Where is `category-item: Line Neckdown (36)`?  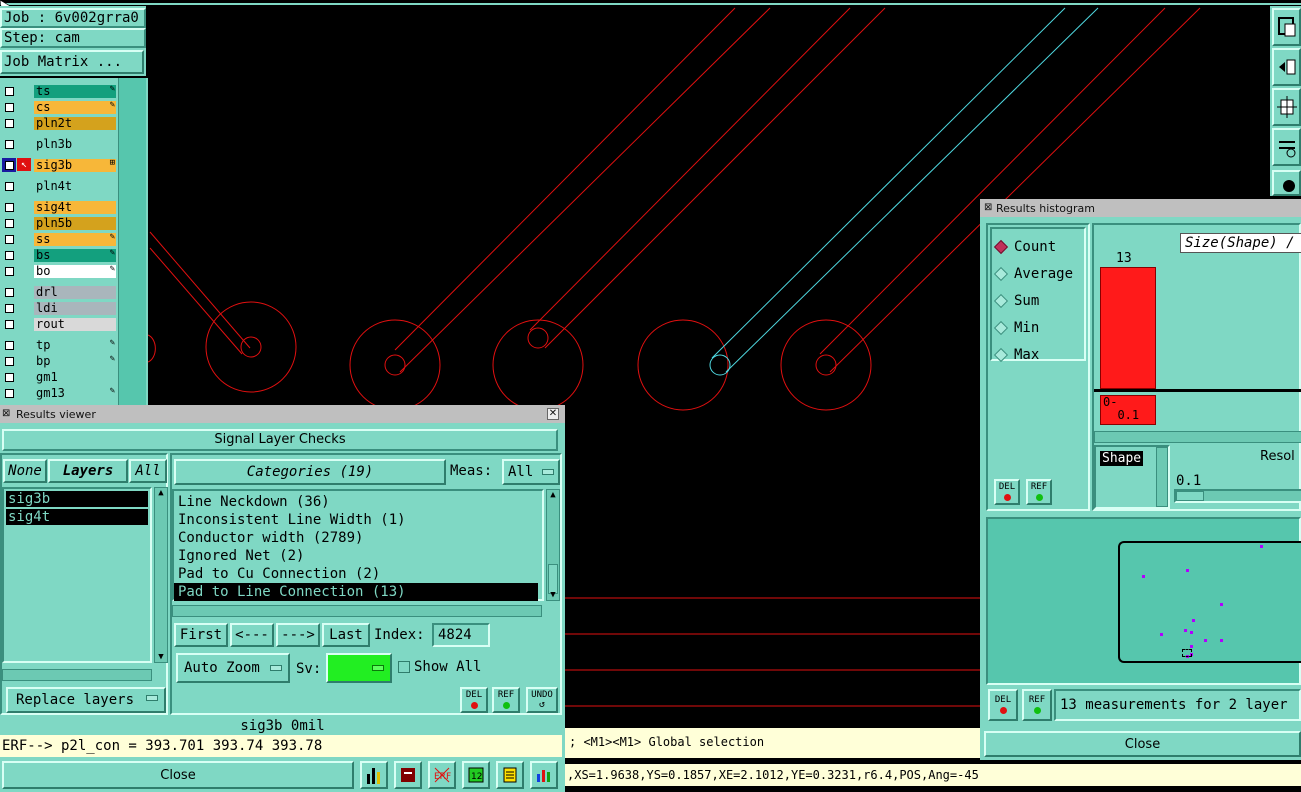 category-item: Line Neckdown (36) is located at coordinates (358, 502).